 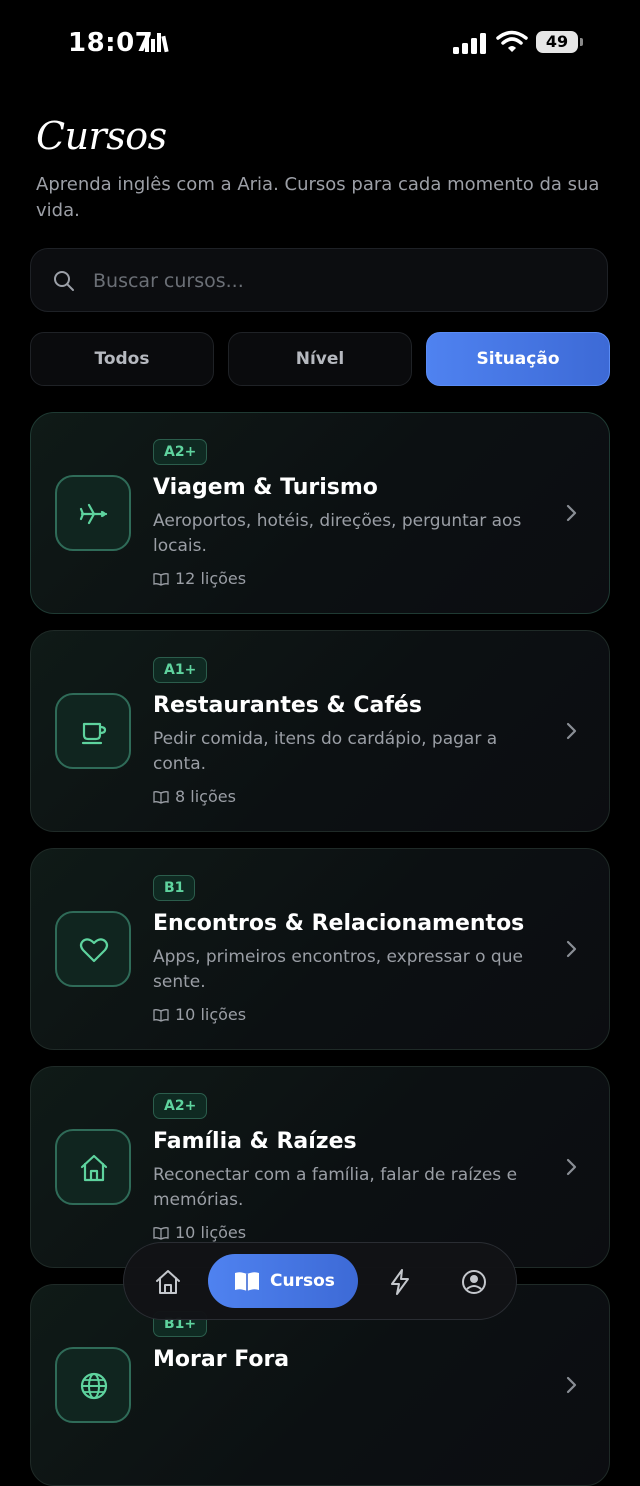 I want to click on open-book-icon, so click(x=247, y=1281).